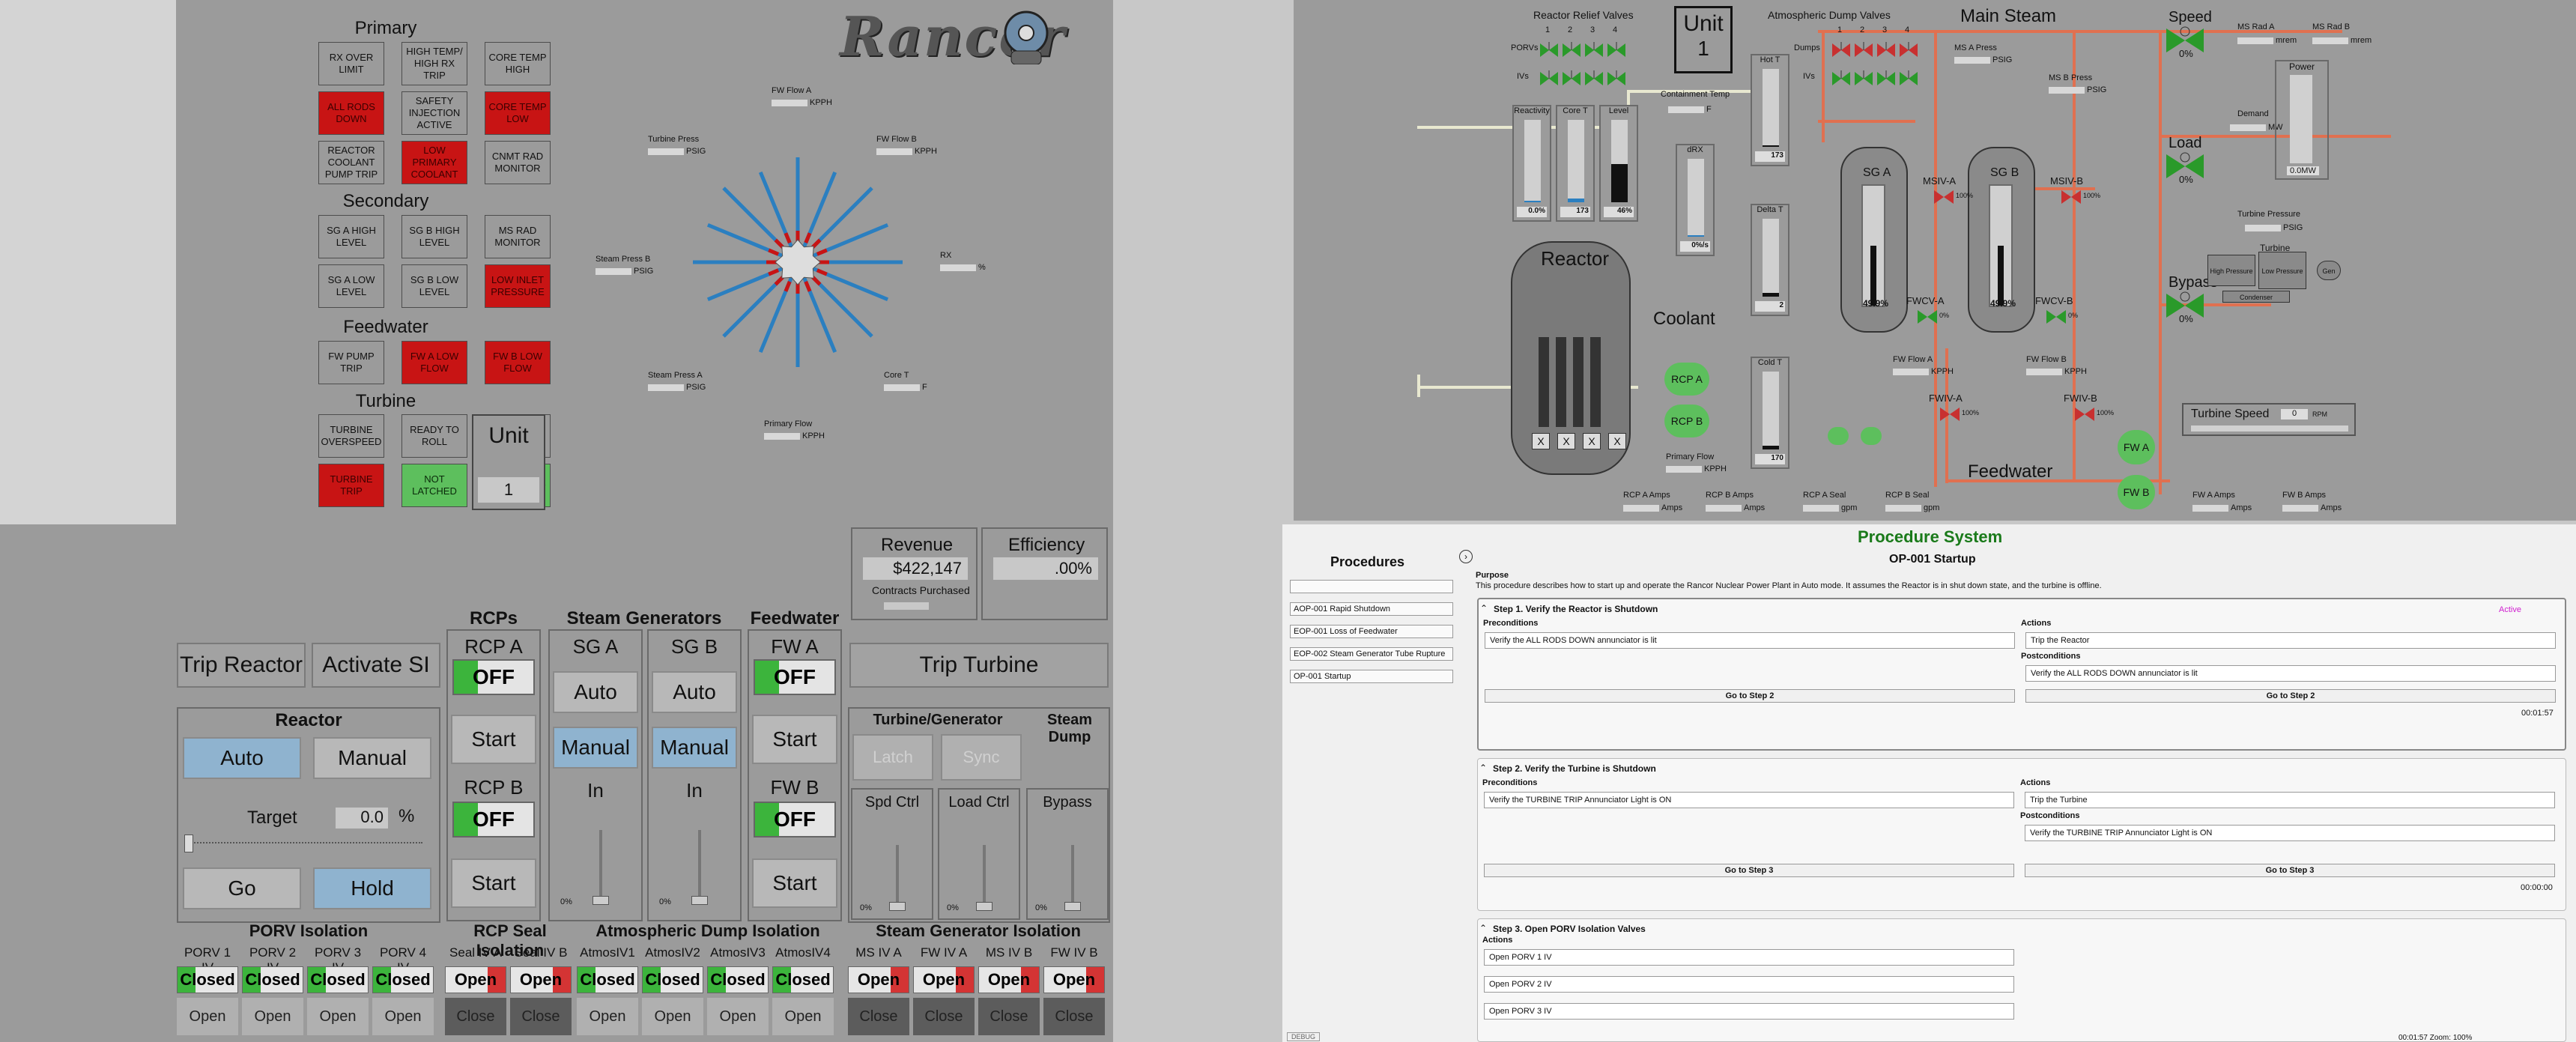 The height and width of the screenshot is (1042, 2576). What do you see at coordinates (699, 866) in the screenshot?
I see `sg-b-slider` at bounding box center [699, 866].